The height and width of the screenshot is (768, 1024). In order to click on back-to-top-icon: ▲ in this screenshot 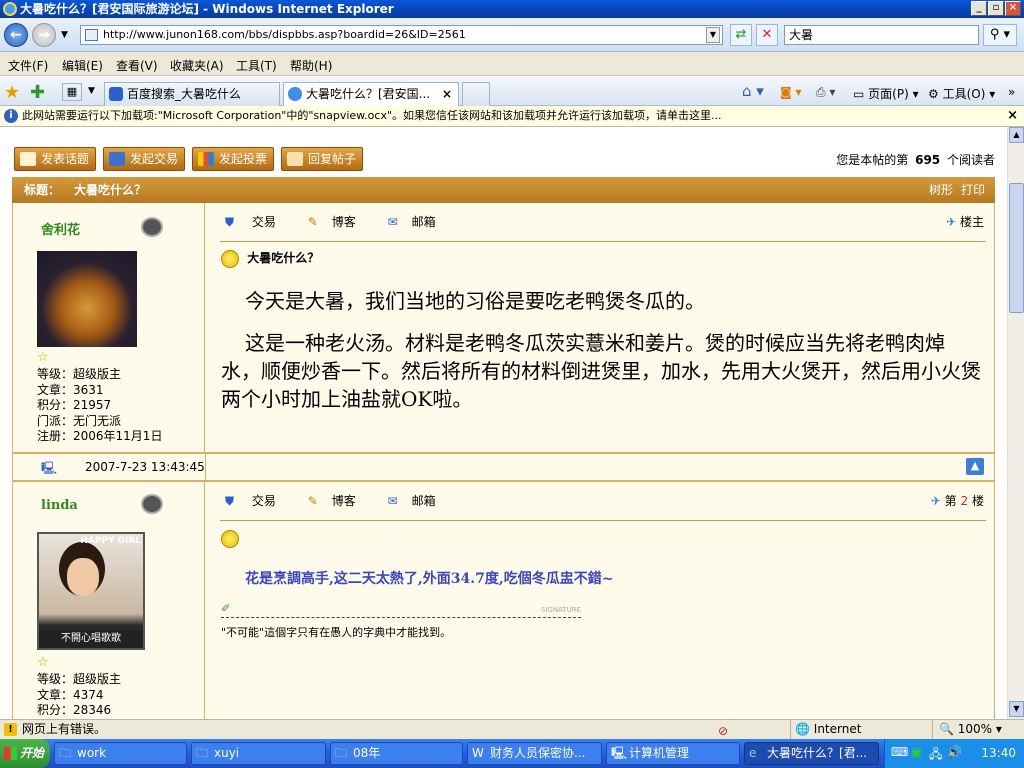, I will do `click(975, 466)`.